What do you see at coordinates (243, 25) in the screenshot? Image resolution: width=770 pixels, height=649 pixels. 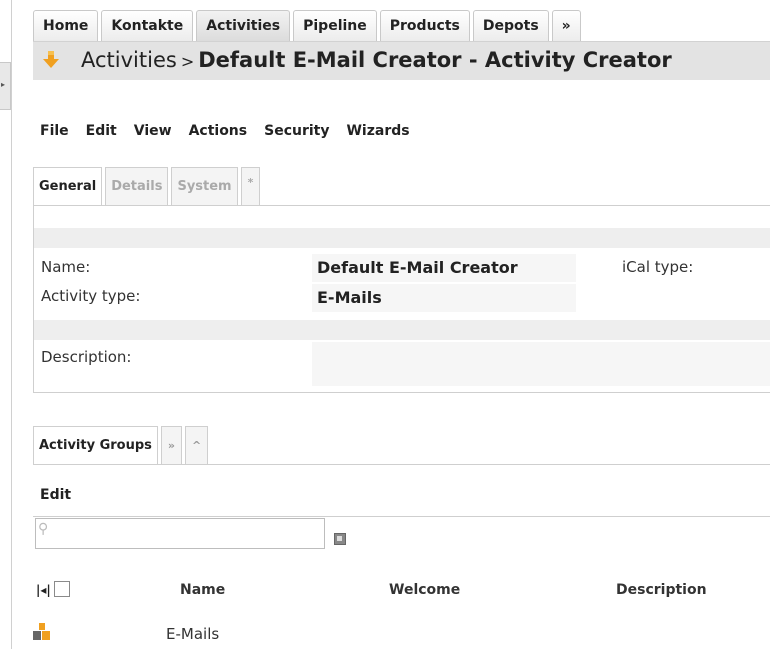 I see `tab-activities: Activities` at bounding box center [243, 25].